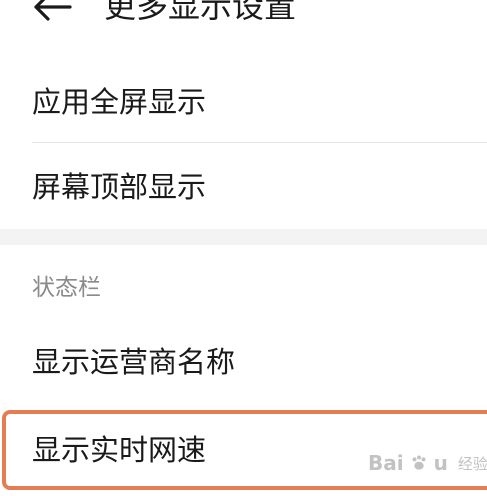 The height and width of the screenshot is (496, 487). Describe the element at coordinates (119, 187) in the screenshot. I see `setting-item-label: 屏幕顶部显示` at that location.